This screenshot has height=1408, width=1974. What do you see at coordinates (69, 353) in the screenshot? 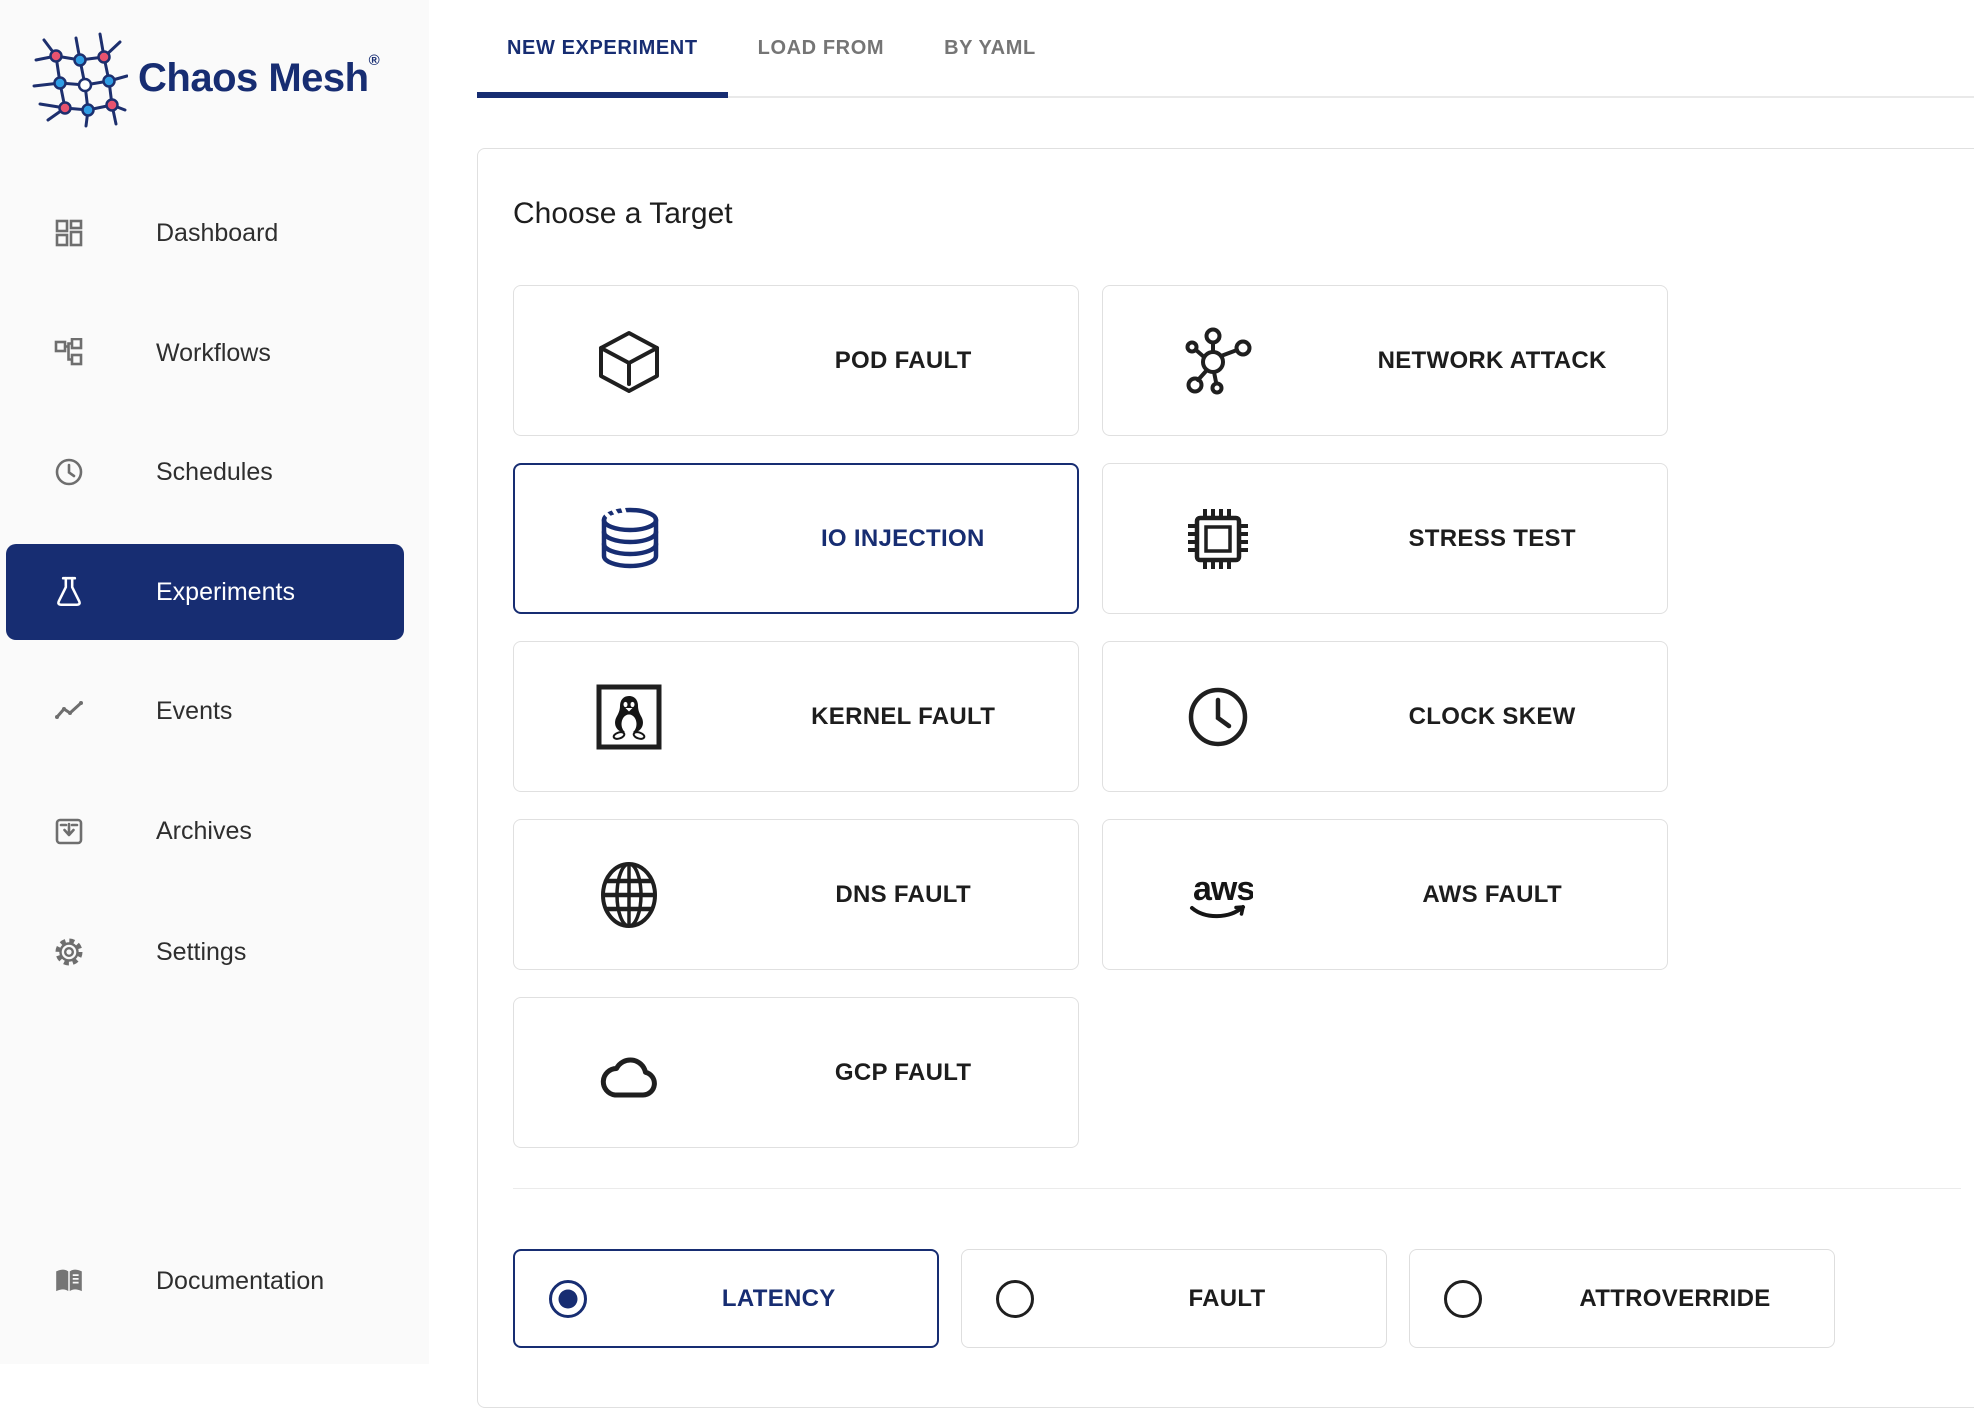
I see `workflows-icon` at bounding box center [69, 353].